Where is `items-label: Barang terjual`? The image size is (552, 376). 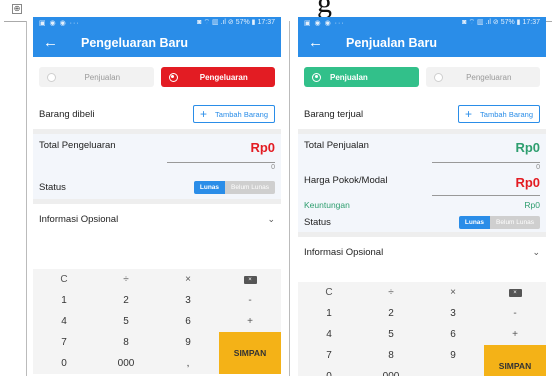 items-label: Barang terjual is located at coordinates (334, 114).